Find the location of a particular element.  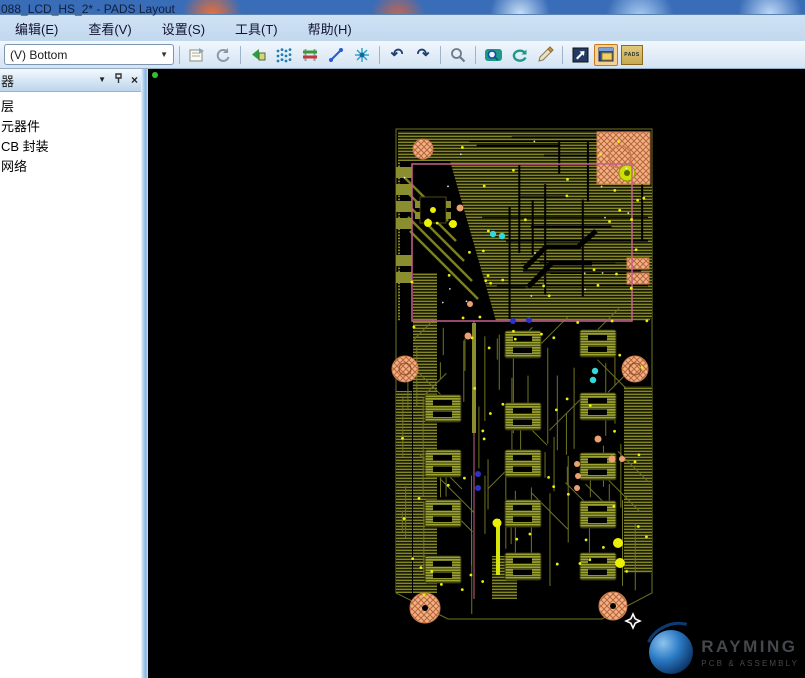

rayming-logo-icon is located at coordinates (671, 652).